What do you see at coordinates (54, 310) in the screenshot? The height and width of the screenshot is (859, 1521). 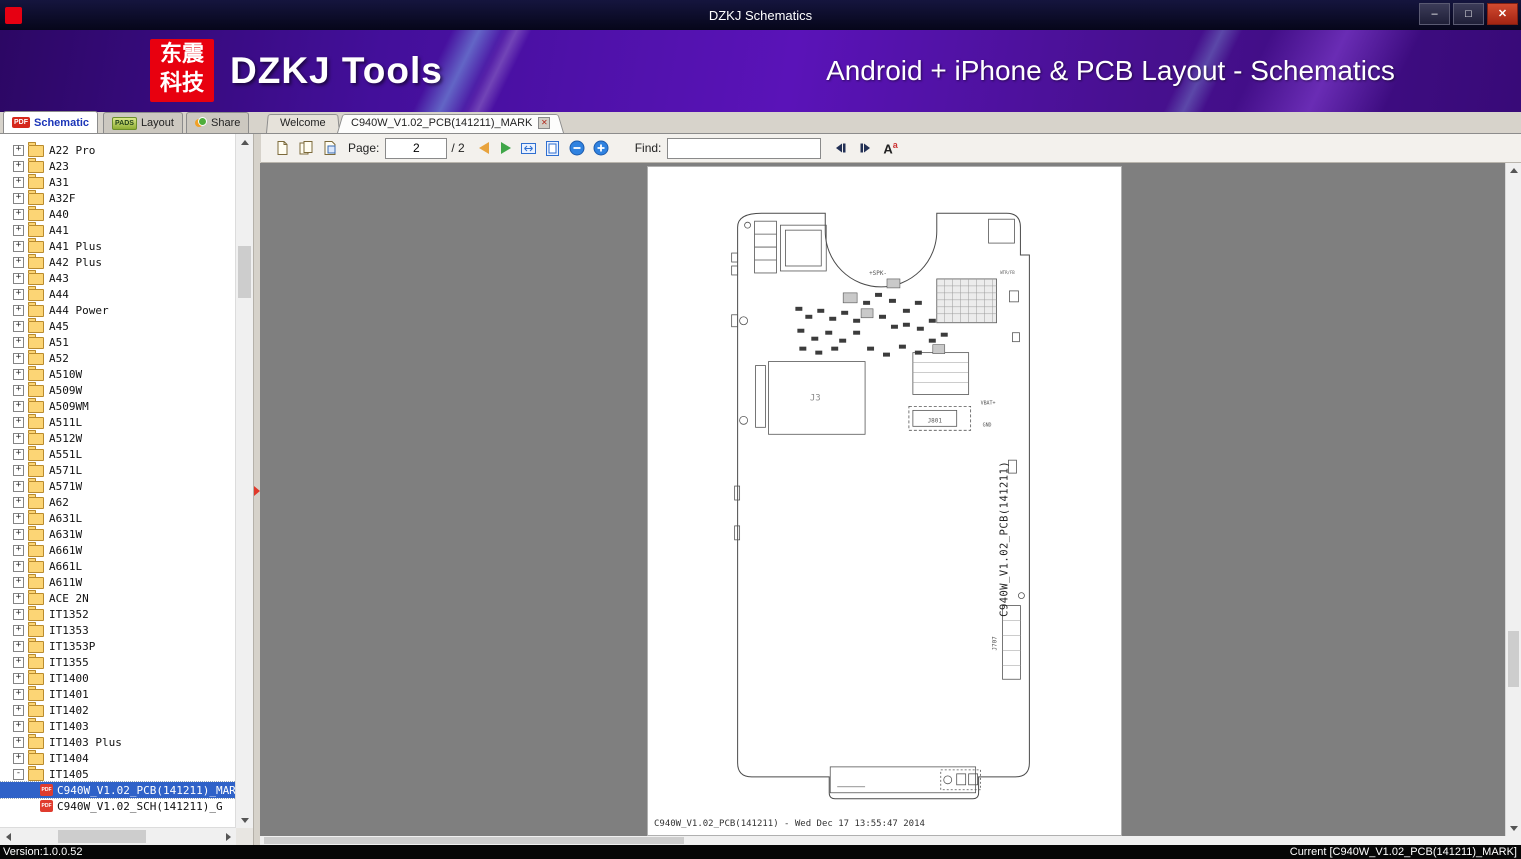 I see `tree-item: + A44 Power` at bounding box center [54, 310].